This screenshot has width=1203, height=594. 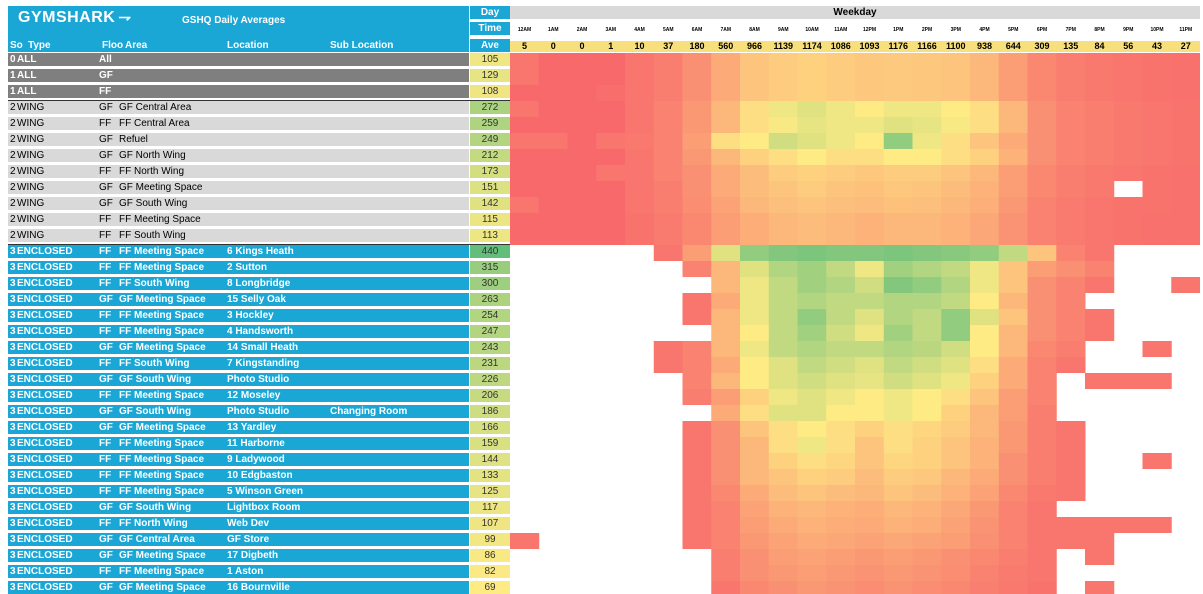 What do you see at coordinates (248, 45) in the screenshot?
I see `col-location: Location` at bounding box center [248, 45].